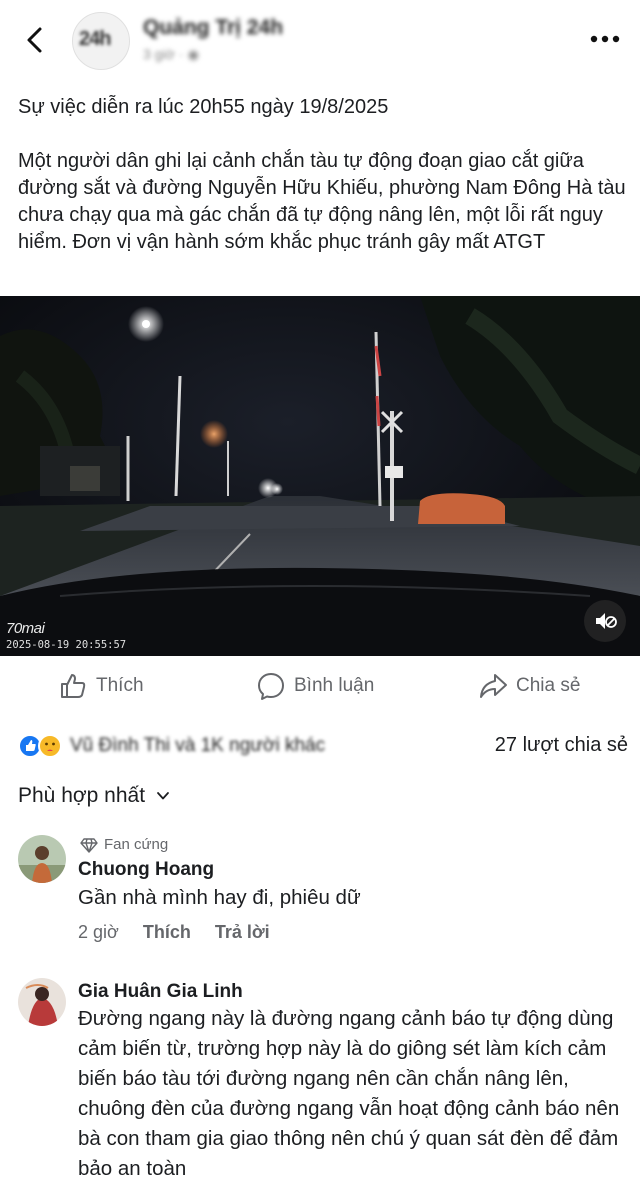 The height and width of the screenshot is (1184, 640). What do you see at coordinates (605, 39) in the screenshot?
I see `more-icon` at bounding box center [605, 39].